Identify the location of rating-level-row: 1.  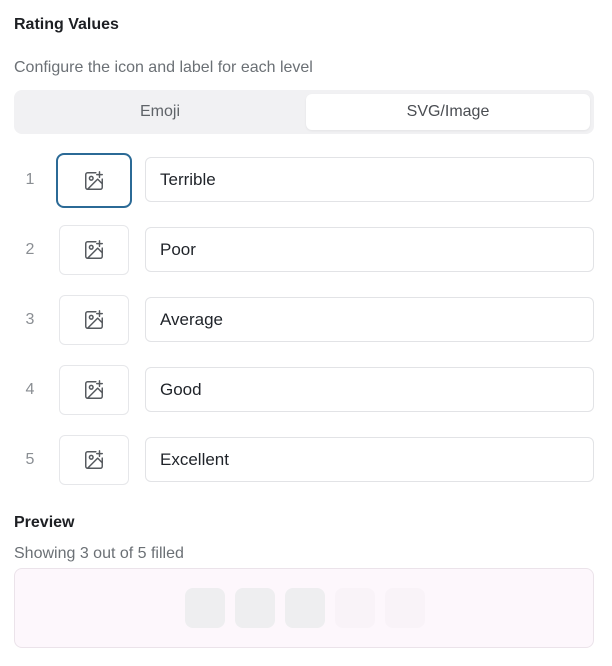
(306, 180).